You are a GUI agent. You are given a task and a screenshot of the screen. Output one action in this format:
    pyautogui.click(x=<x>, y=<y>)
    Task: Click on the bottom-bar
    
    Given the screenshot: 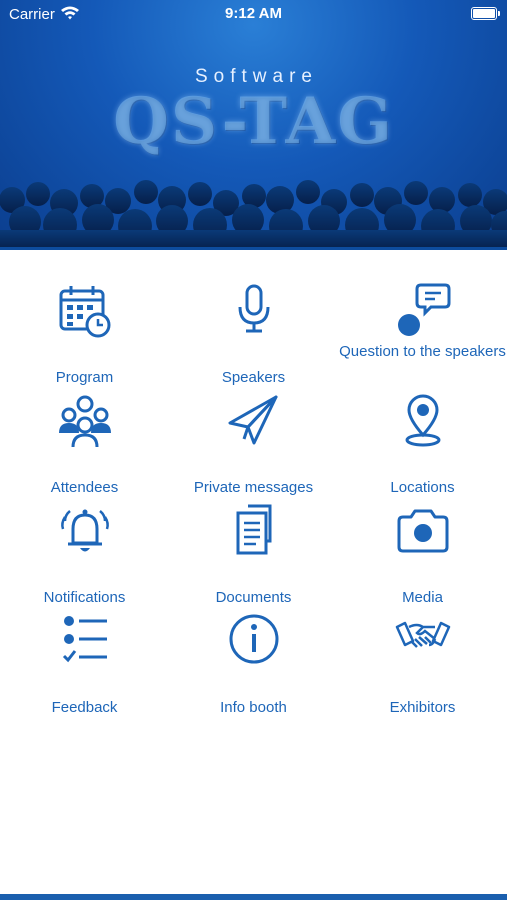 What is the action you would take?
    pyautogui.click(x=253, y=897)
    